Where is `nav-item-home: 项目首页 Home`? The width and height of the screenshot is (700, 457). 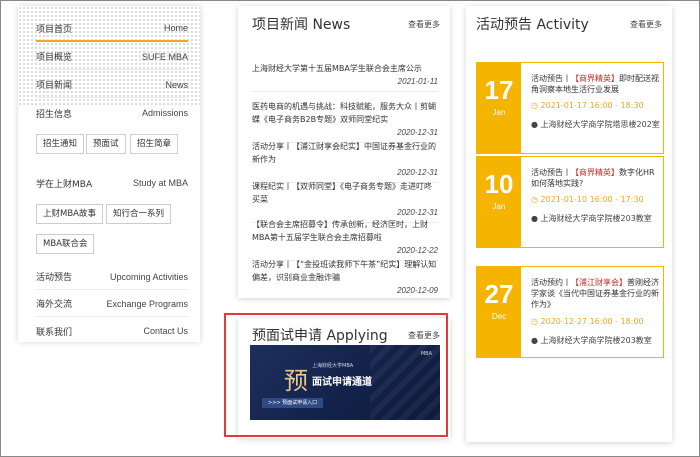 nav-item-home: 项目首页 Home is located at coordinates (112, 29).